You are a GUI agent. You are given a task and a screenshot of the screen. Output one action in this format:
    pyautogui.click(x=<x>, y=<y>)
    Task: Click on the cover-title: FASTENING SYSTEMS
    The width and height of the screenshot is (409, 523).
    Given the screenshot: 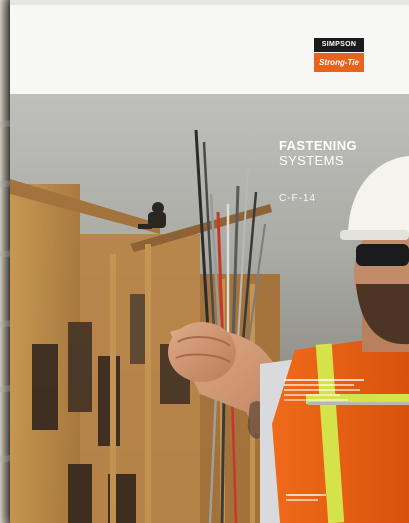 What is the action you would take?
    pyautogui.click(x=318, y=153)
    